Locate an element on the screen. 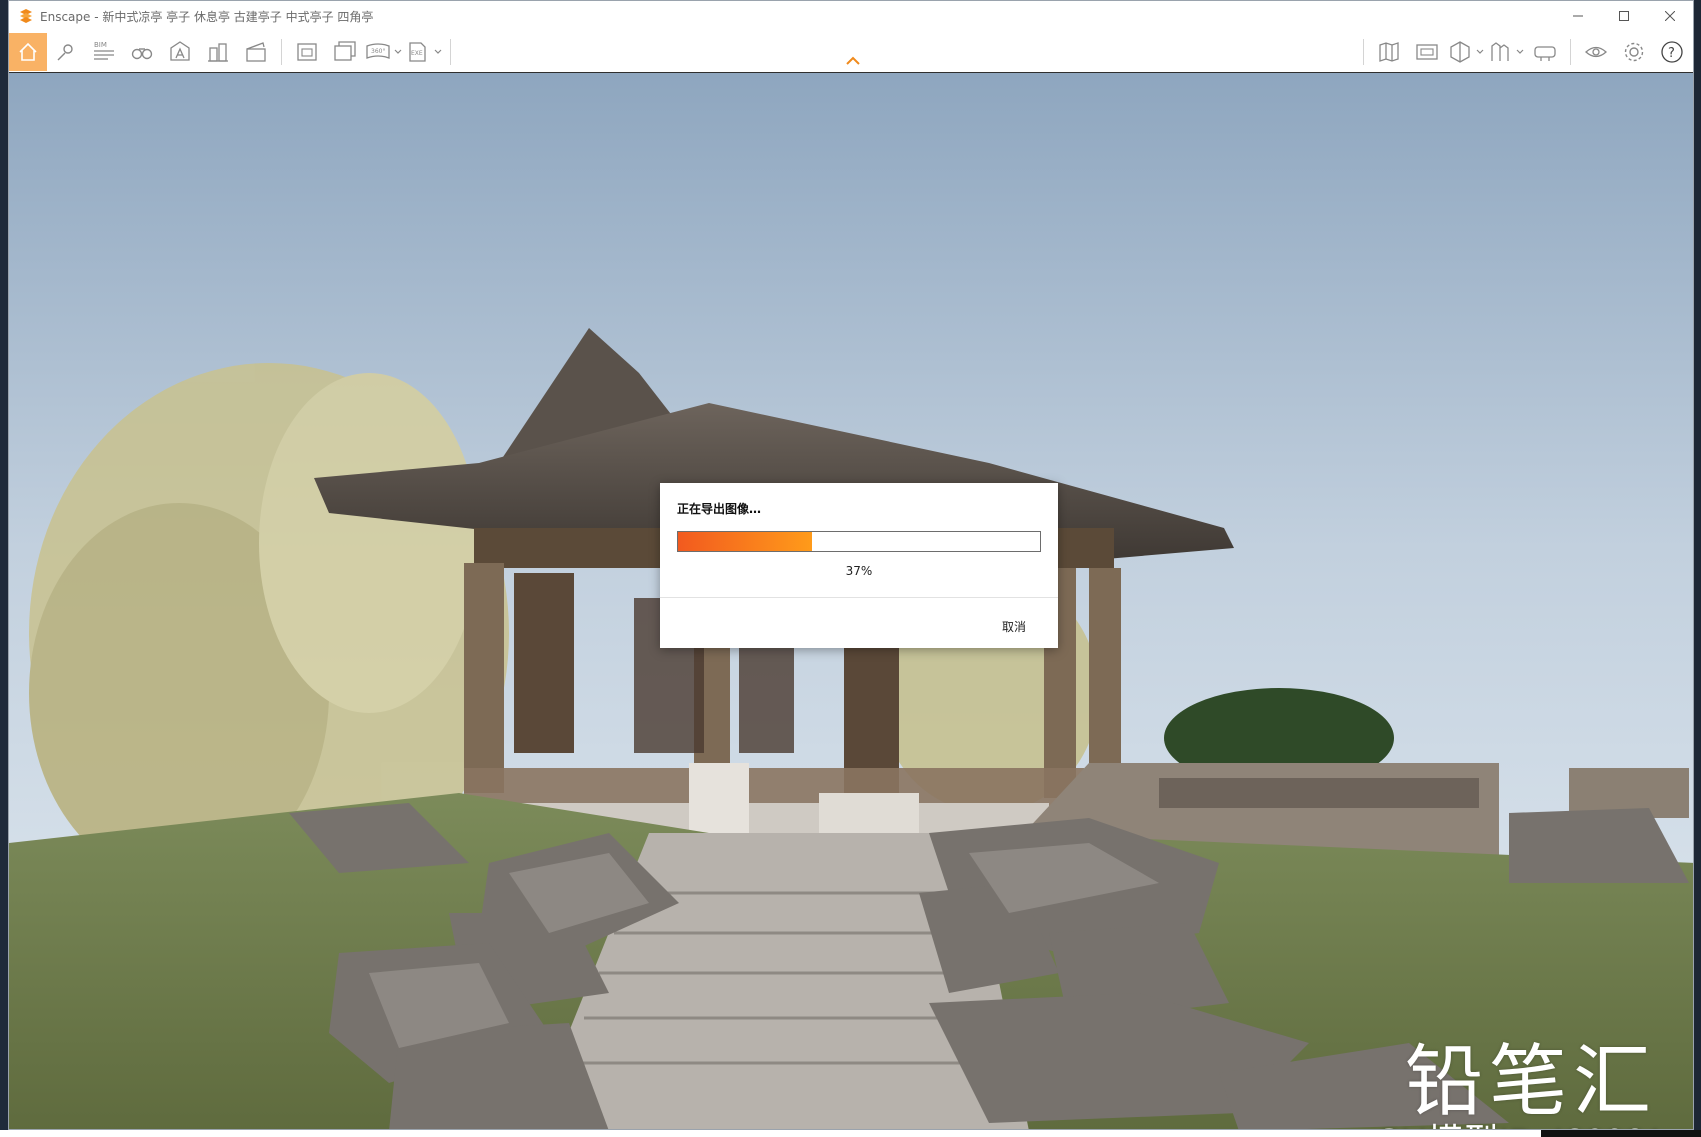 The image size is (1701, 1137). asset-library-button is located at coordinates (180, 52).